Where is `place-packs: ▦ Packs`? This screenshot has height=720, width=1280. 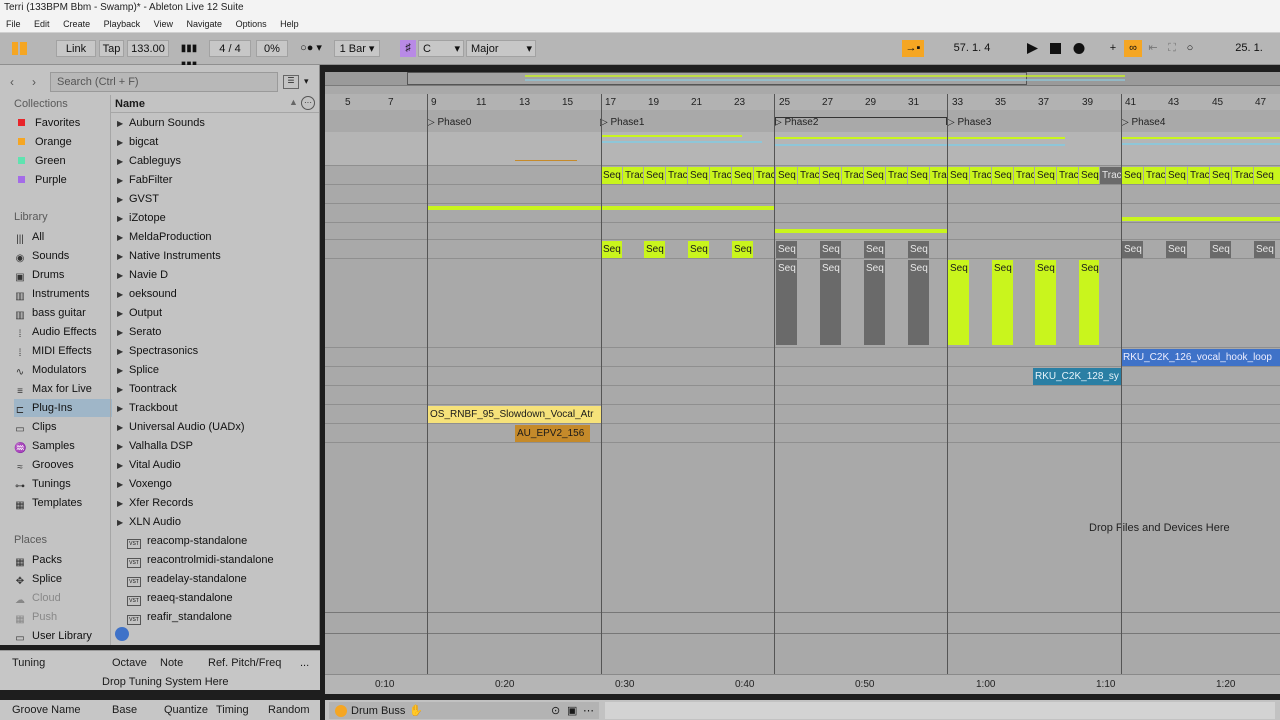
place-packs: ▦ Packs is located at coordinates (63, 560).